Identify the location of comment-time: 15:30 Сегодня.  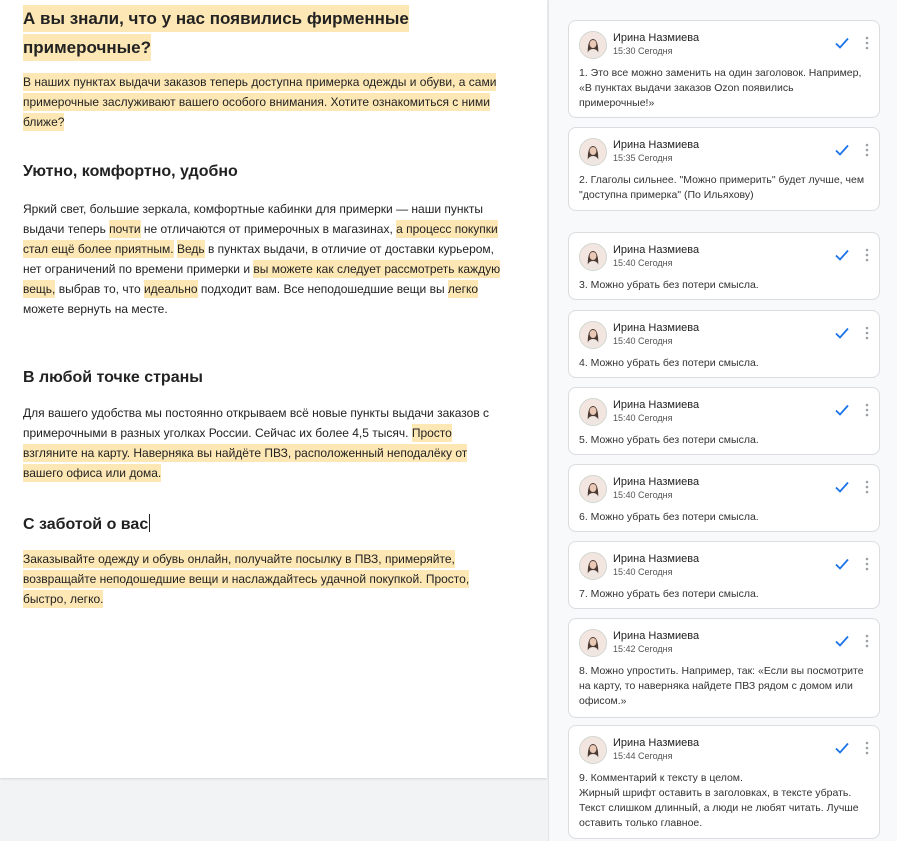
(643, 51).